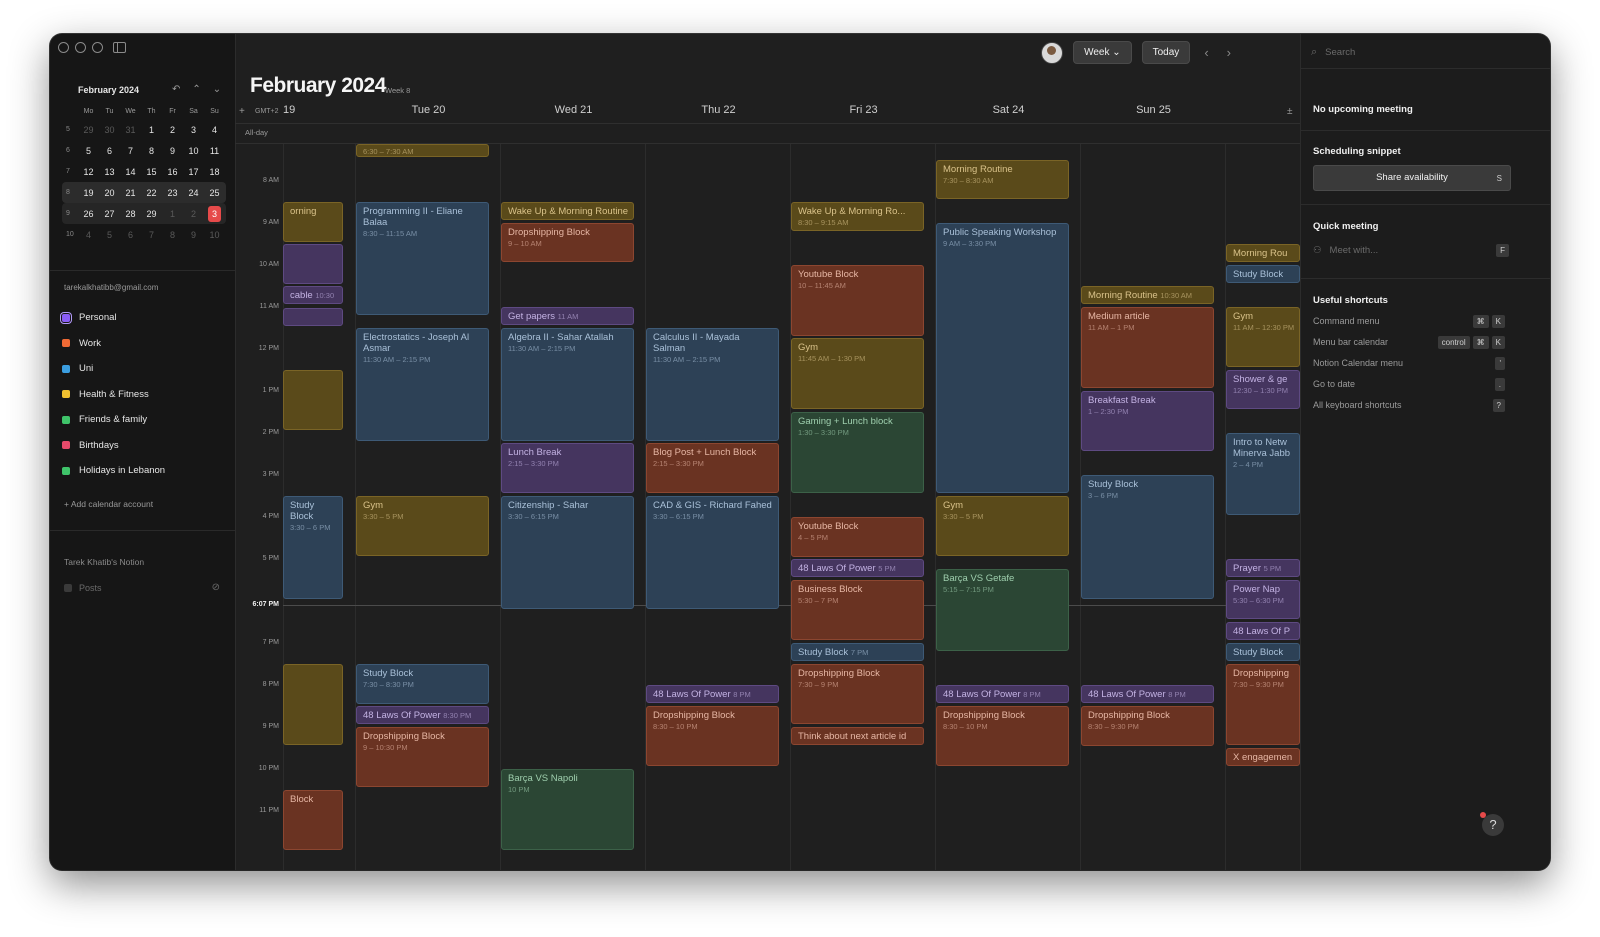 The width and height of the screenshot is (1600, 937). What do you see at coordinates (242, 111) in the screenshot?
I see `plus-icon: +` at bounding box center [242, 111].